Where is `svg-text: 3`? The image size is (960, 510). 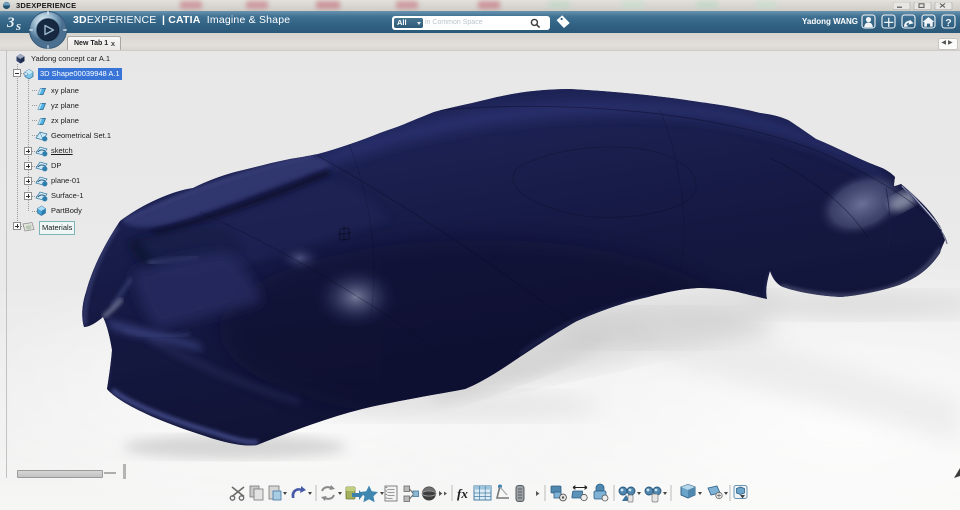 svg-text: 3 is located at coordinates (11, 23).